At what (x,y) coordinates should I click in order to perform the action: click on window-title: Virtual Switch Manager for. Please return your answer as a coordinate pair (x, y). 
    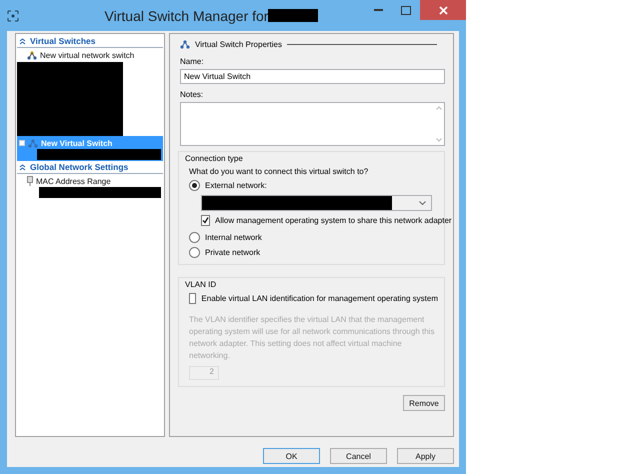
    Looking at the image, I should click on (186, 16).